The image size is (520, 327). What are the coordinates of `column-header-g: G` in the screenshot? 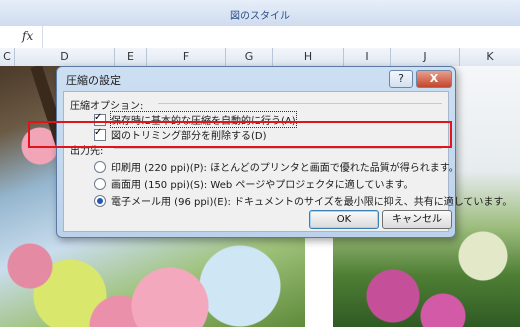 It's located at (249, 57).